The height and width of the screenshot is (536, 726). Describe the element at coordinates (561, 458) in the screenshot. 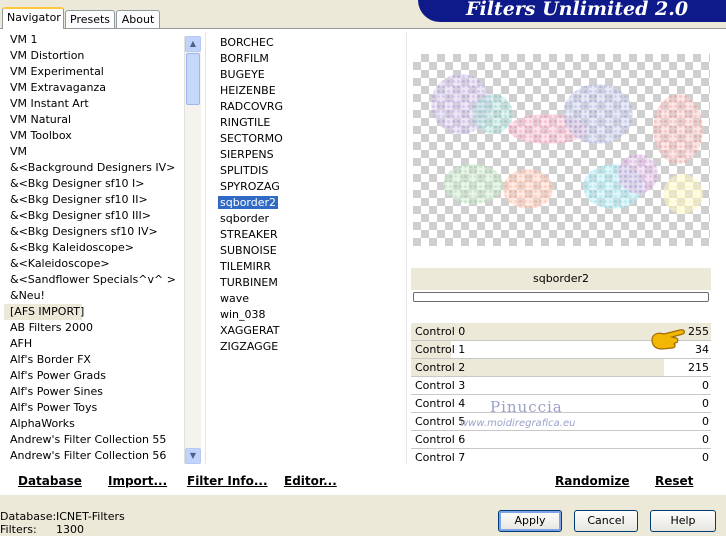

I see `control-slider: Control 7 0` at that location.